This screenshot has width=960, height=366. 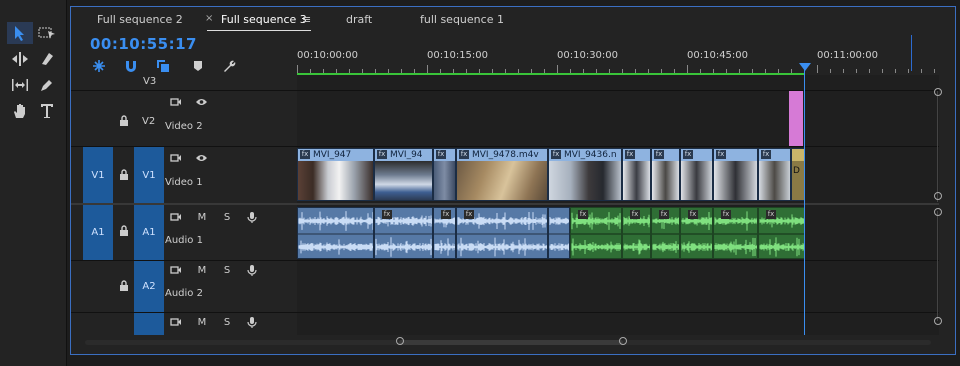 What do you see at coordinates (183, 118) in the screenshot?
I see `track-header-v2: V2 Video 2` at bounding box center [183, 118].